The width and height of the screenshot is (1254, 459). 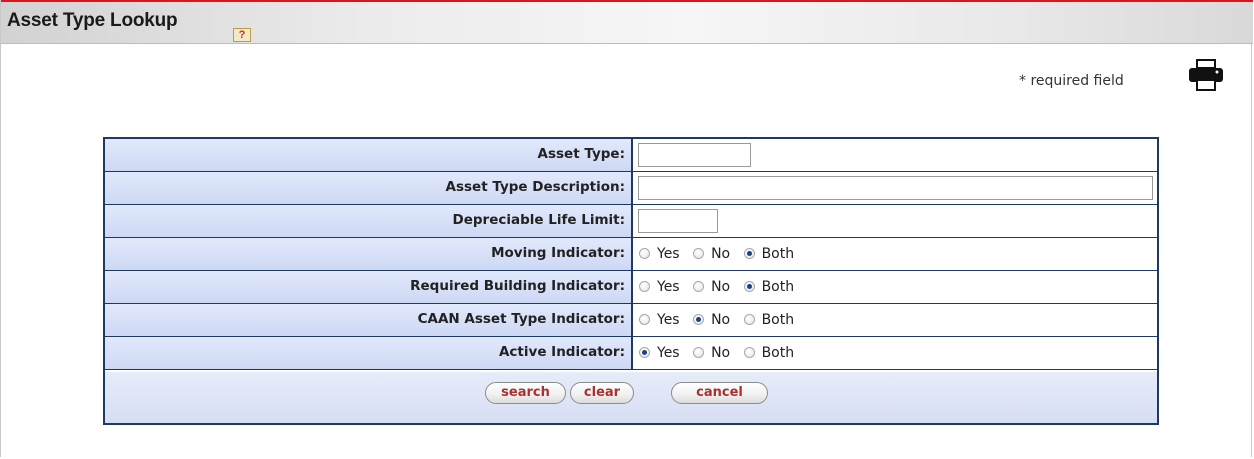 I want to click on asset-type-description-input, so click(x=895, y=188).